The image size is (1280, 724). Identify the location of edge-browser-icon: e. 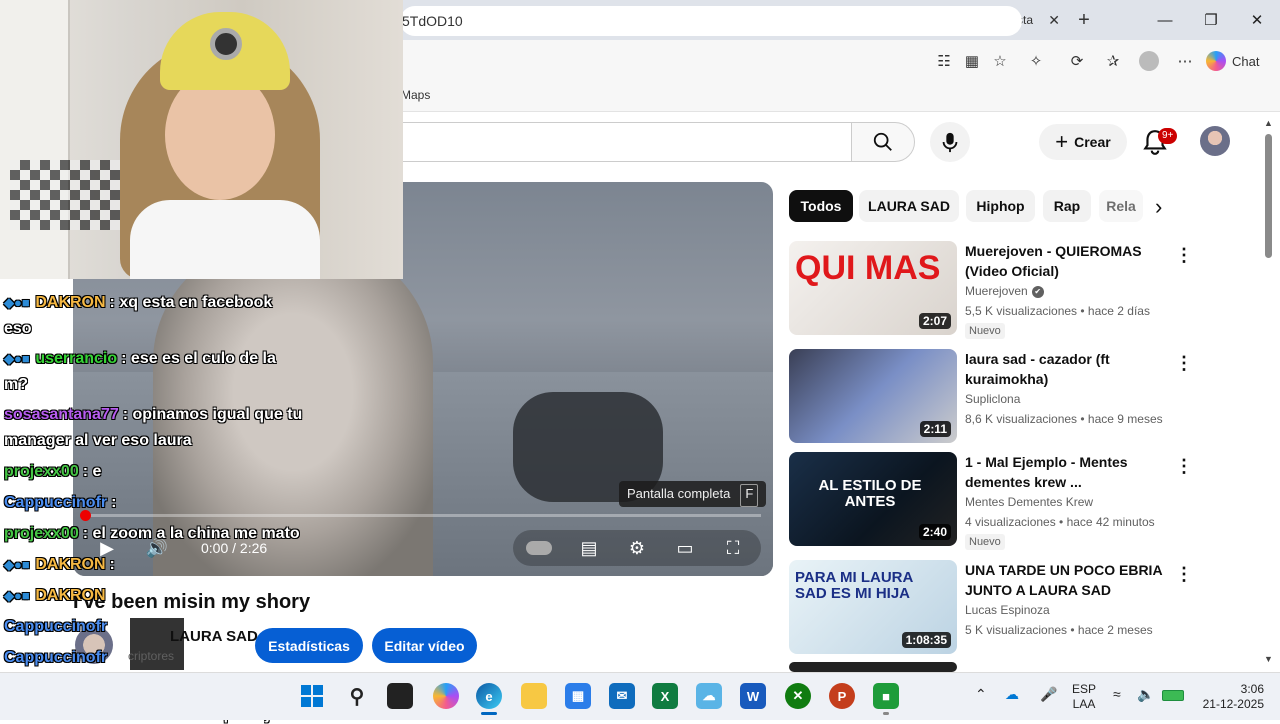
(489, 696).